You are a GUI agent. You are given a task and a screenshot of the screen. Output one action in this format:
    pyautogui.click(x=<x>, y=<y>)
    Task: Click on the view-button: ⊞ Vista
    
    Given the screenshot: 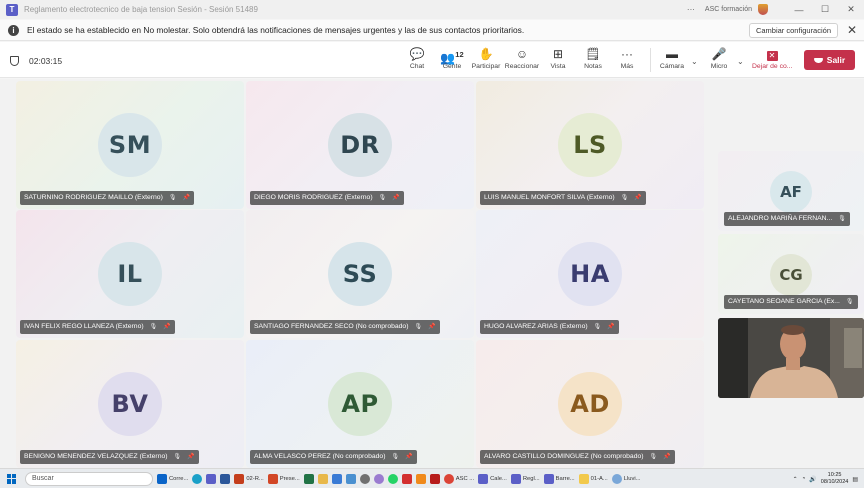 What is the action you would take?
    pyautogui.click(x=558, y=58)
    